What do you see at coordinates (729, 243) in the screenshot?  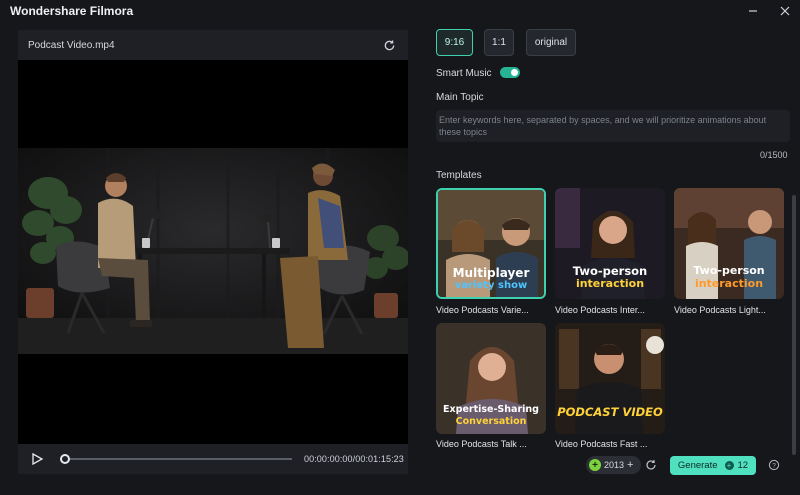 I see `template-card-two-person-light: Two-person interaction` at bounding box center [729, 243].